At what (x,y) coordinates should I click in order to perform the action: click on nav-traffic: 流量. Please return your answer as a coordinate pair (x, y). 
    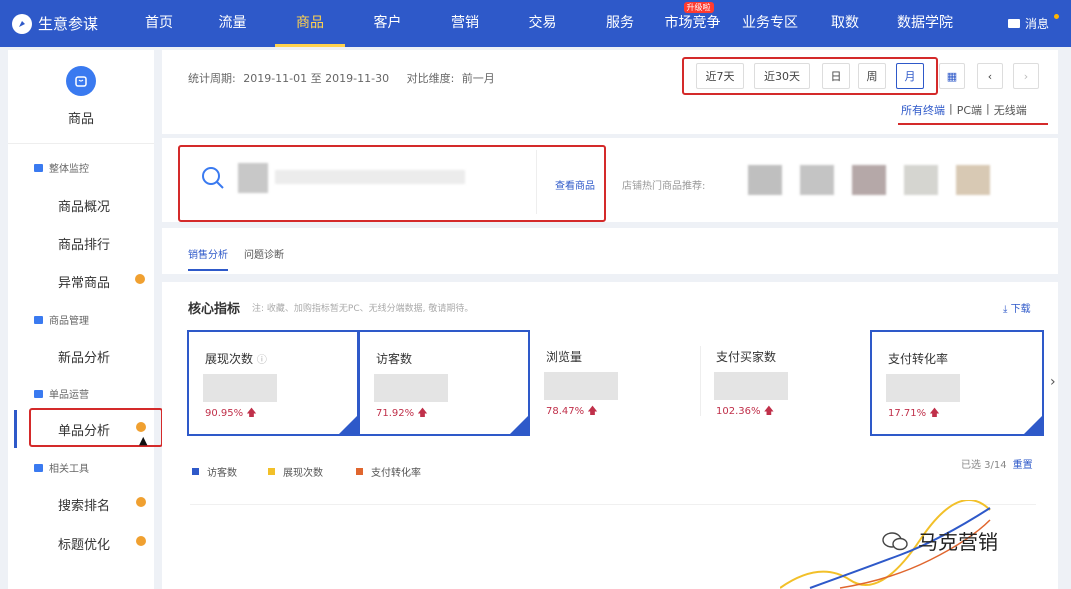
    Looking at the image, I should click on (232, 23).